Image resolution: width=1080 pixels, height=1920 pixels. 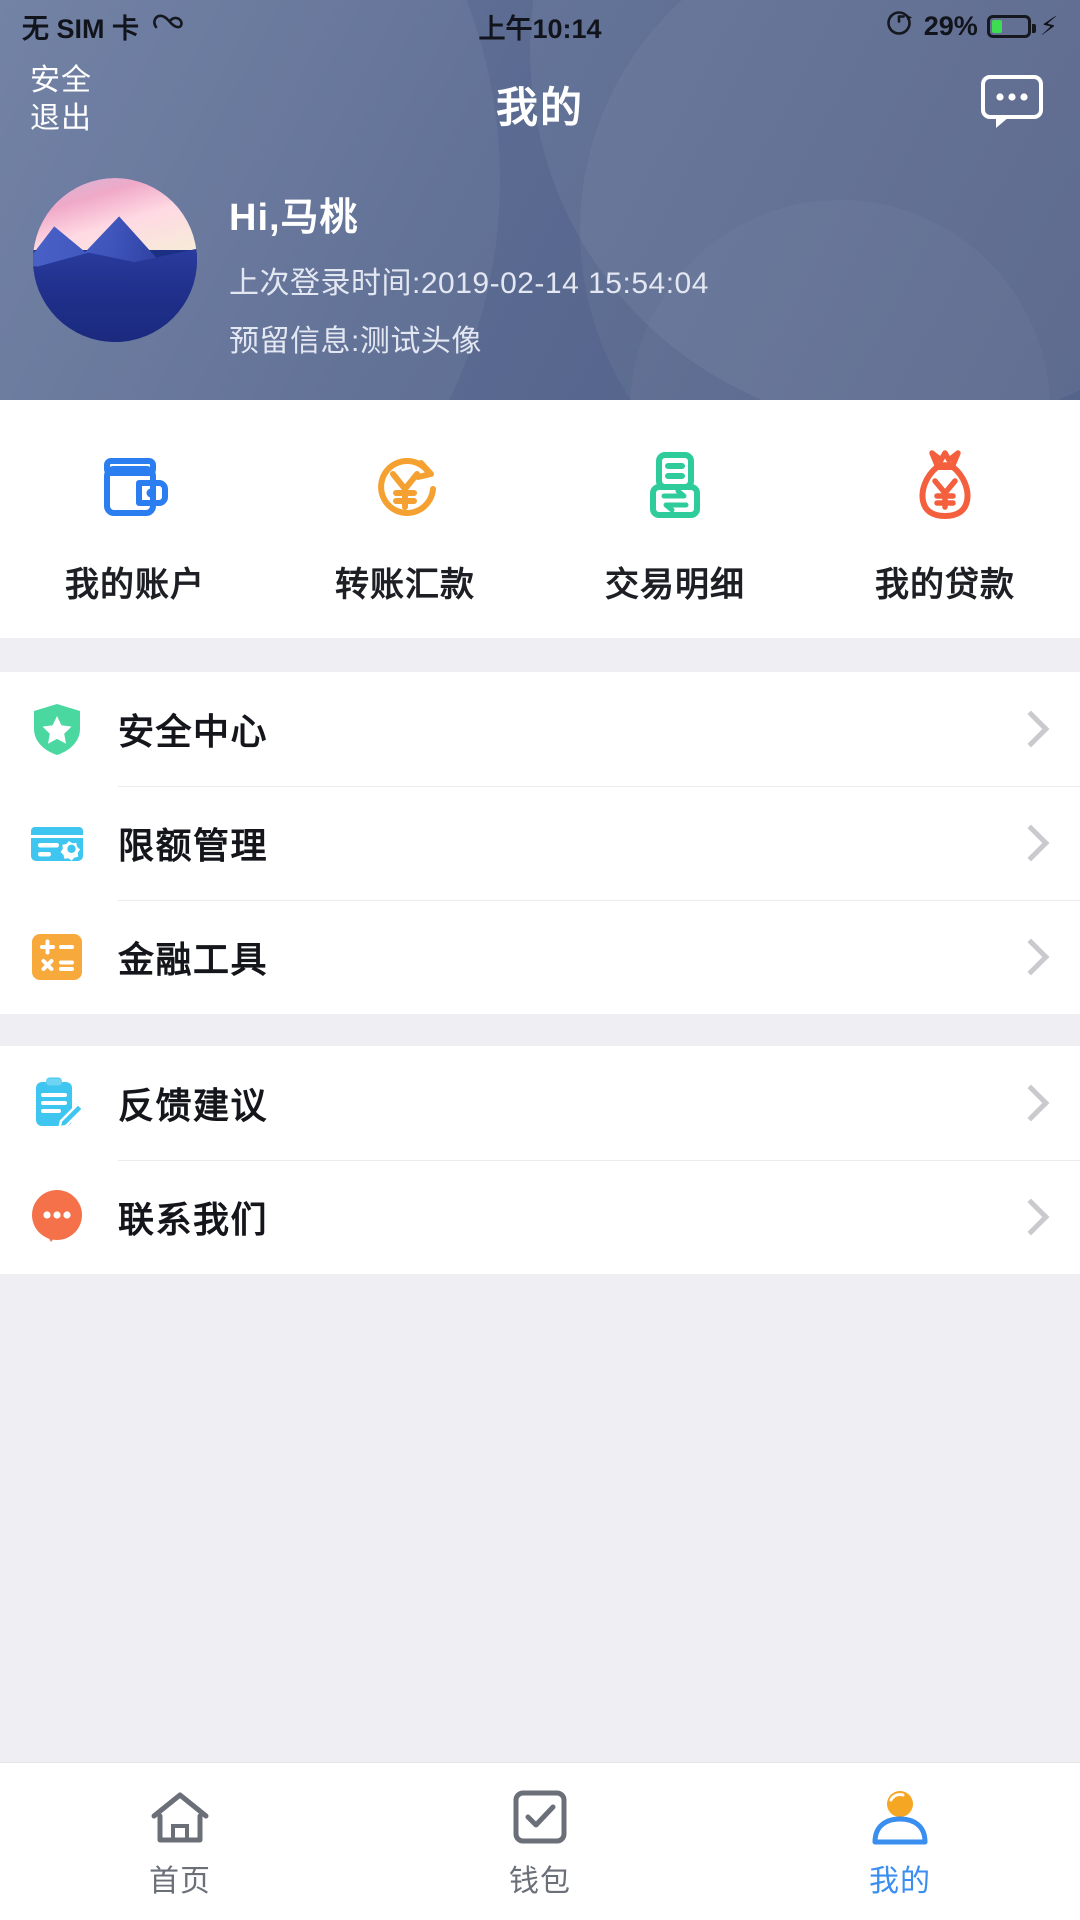 I want to click on tab-profile: 我的, so click(x=900, y=1841).